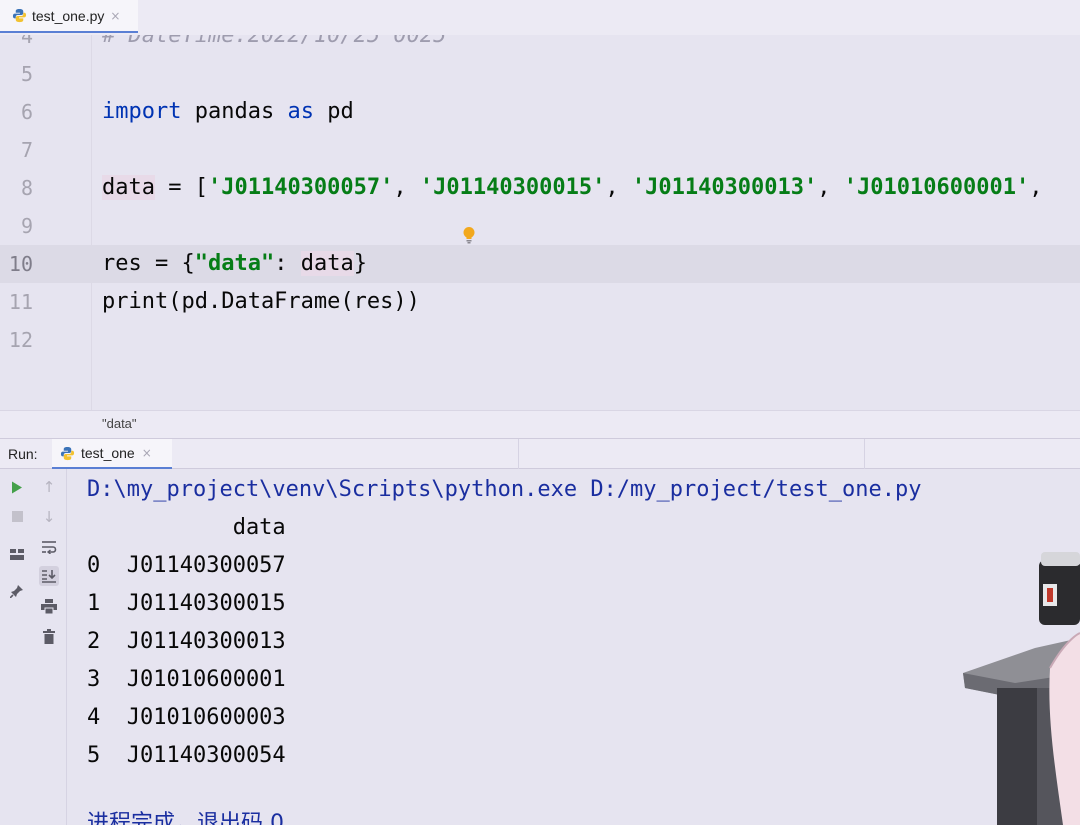 This screenshot has height=825, width=1080. What do you see at coordinates (333, 111) in the screenshot?
I see `alias: pd` at bounding box center [333, 111].